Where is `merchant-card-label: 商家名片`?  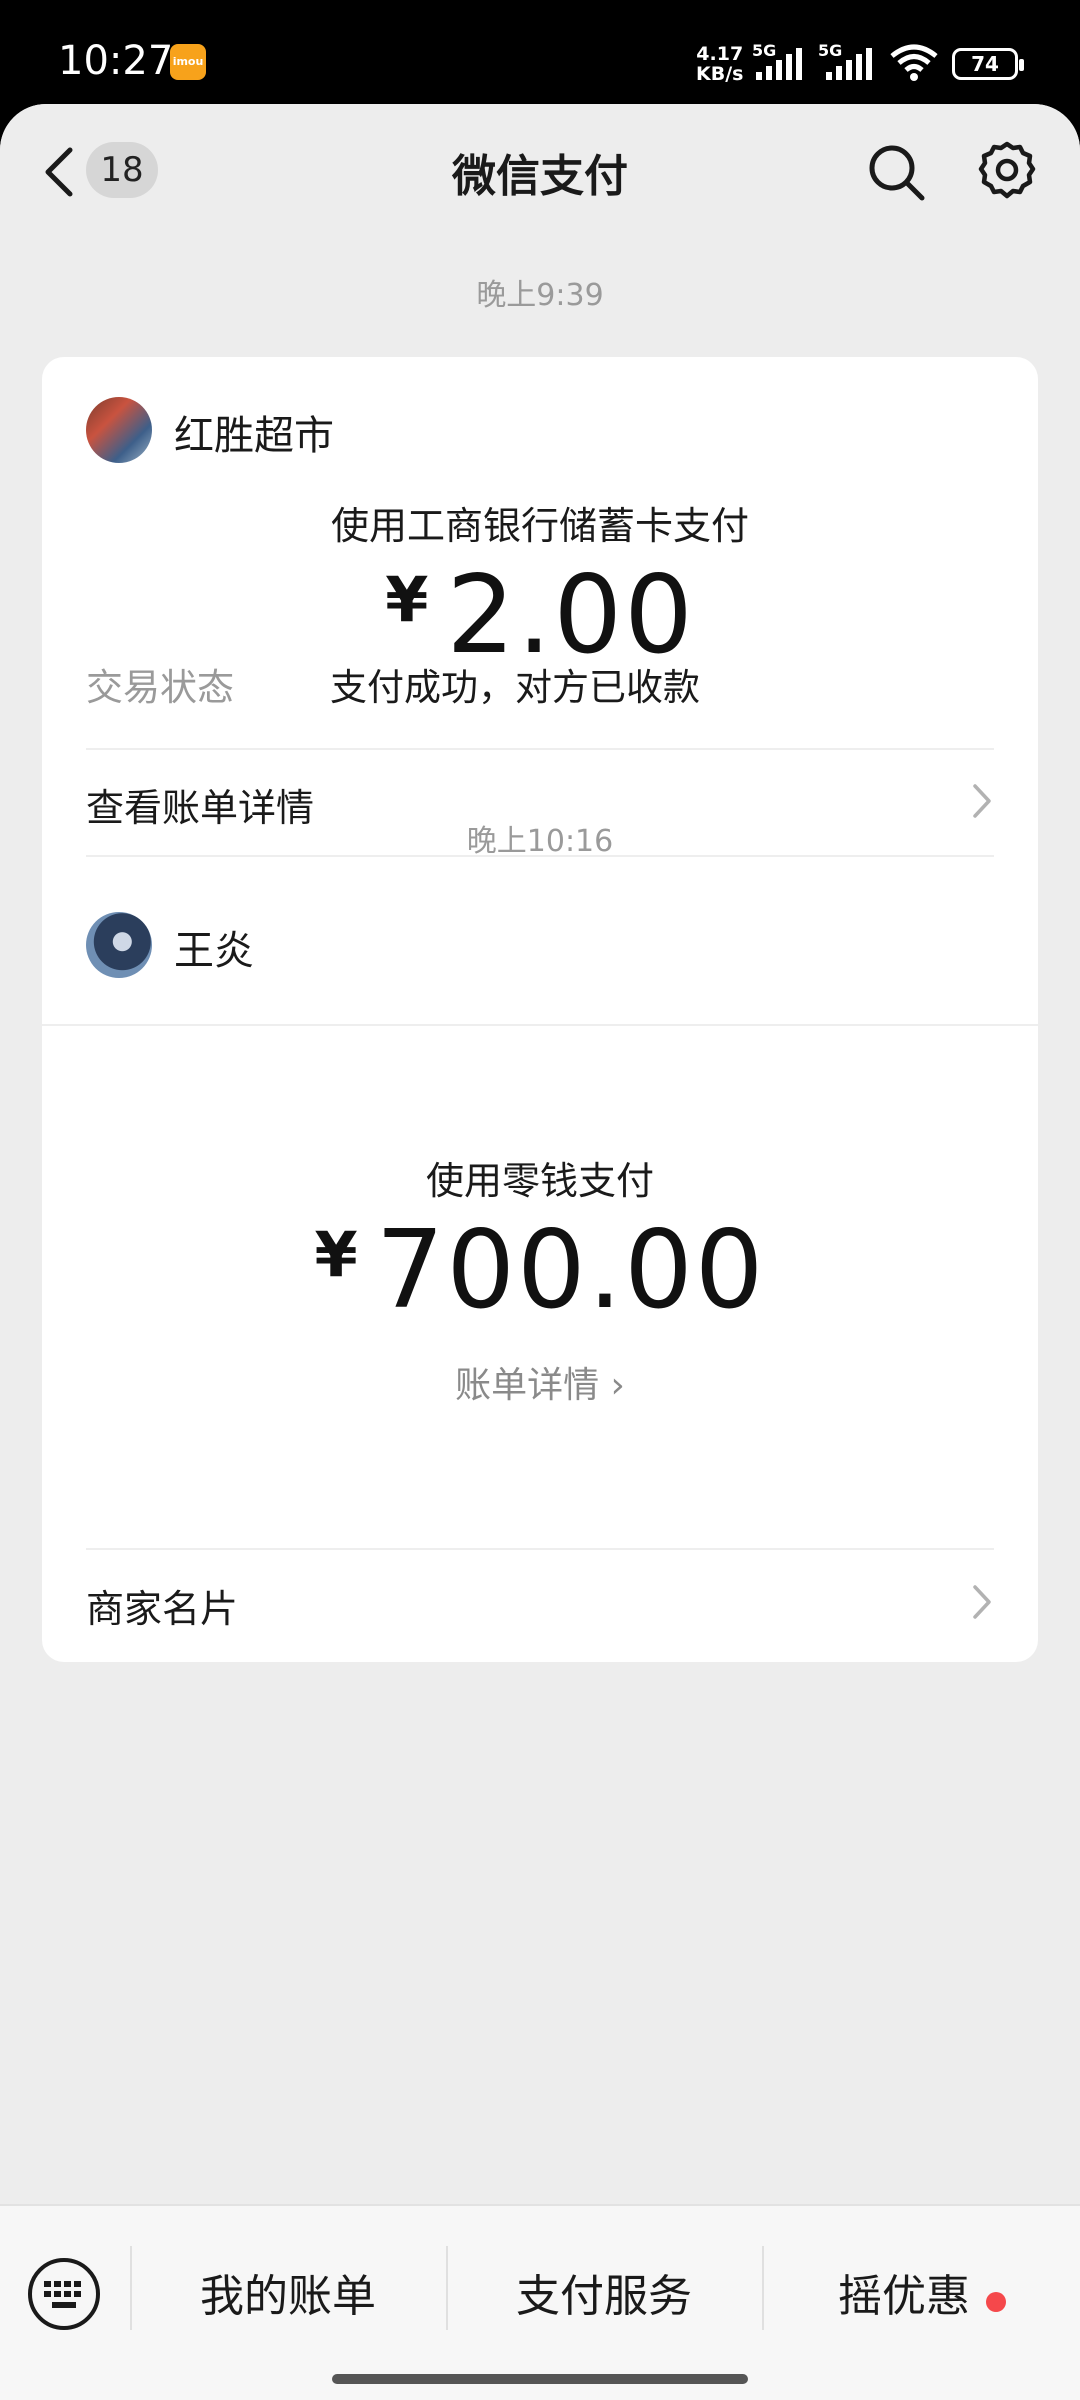
merchant-card-label: 商家名片 is located at coordinates (162, 1609).